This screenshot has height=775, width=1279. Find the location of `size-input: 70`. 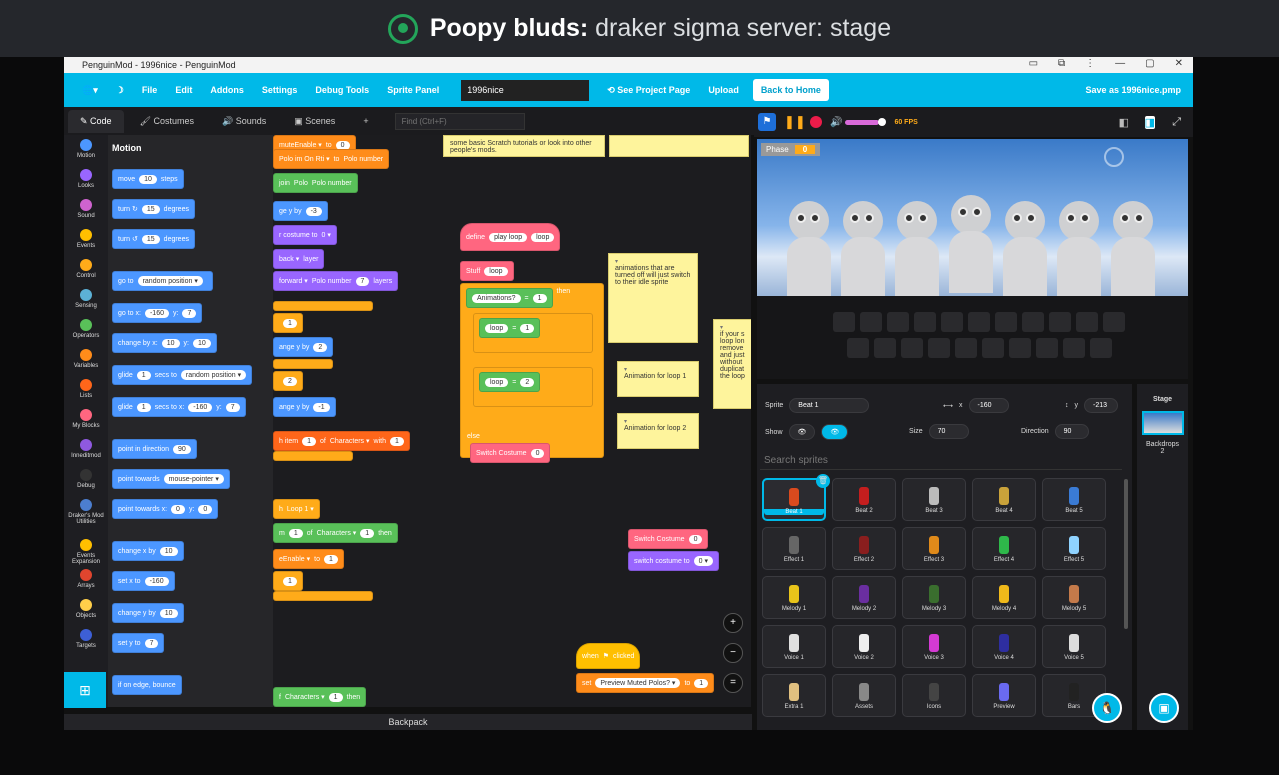

size-input: 70 is located at coordinates (948, 431).